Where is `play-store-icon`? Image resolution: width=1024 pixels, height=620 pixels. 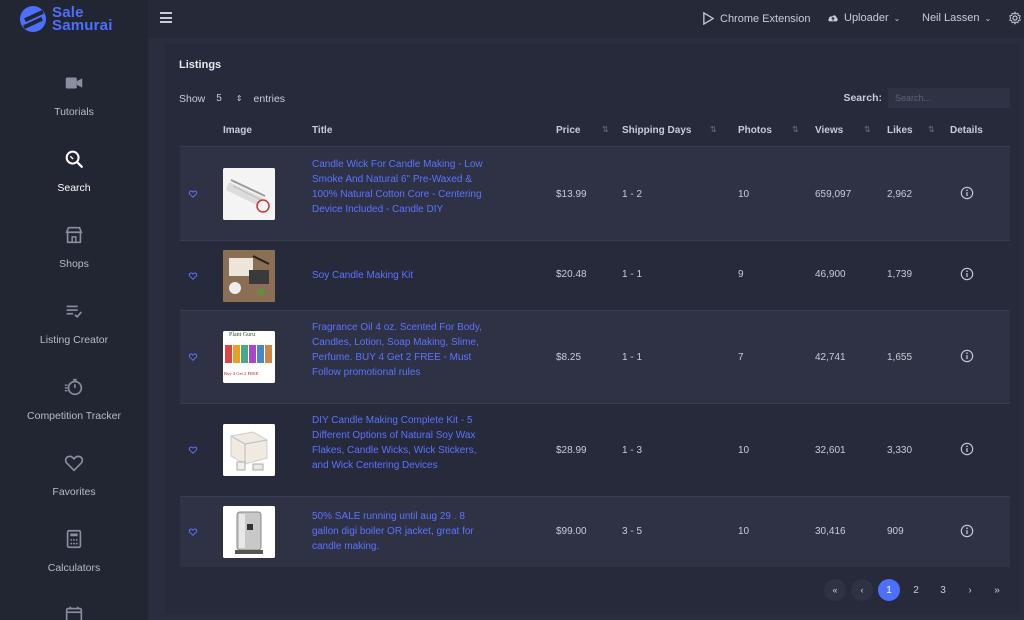
play-store-icon is located at coordinates (709, 18).